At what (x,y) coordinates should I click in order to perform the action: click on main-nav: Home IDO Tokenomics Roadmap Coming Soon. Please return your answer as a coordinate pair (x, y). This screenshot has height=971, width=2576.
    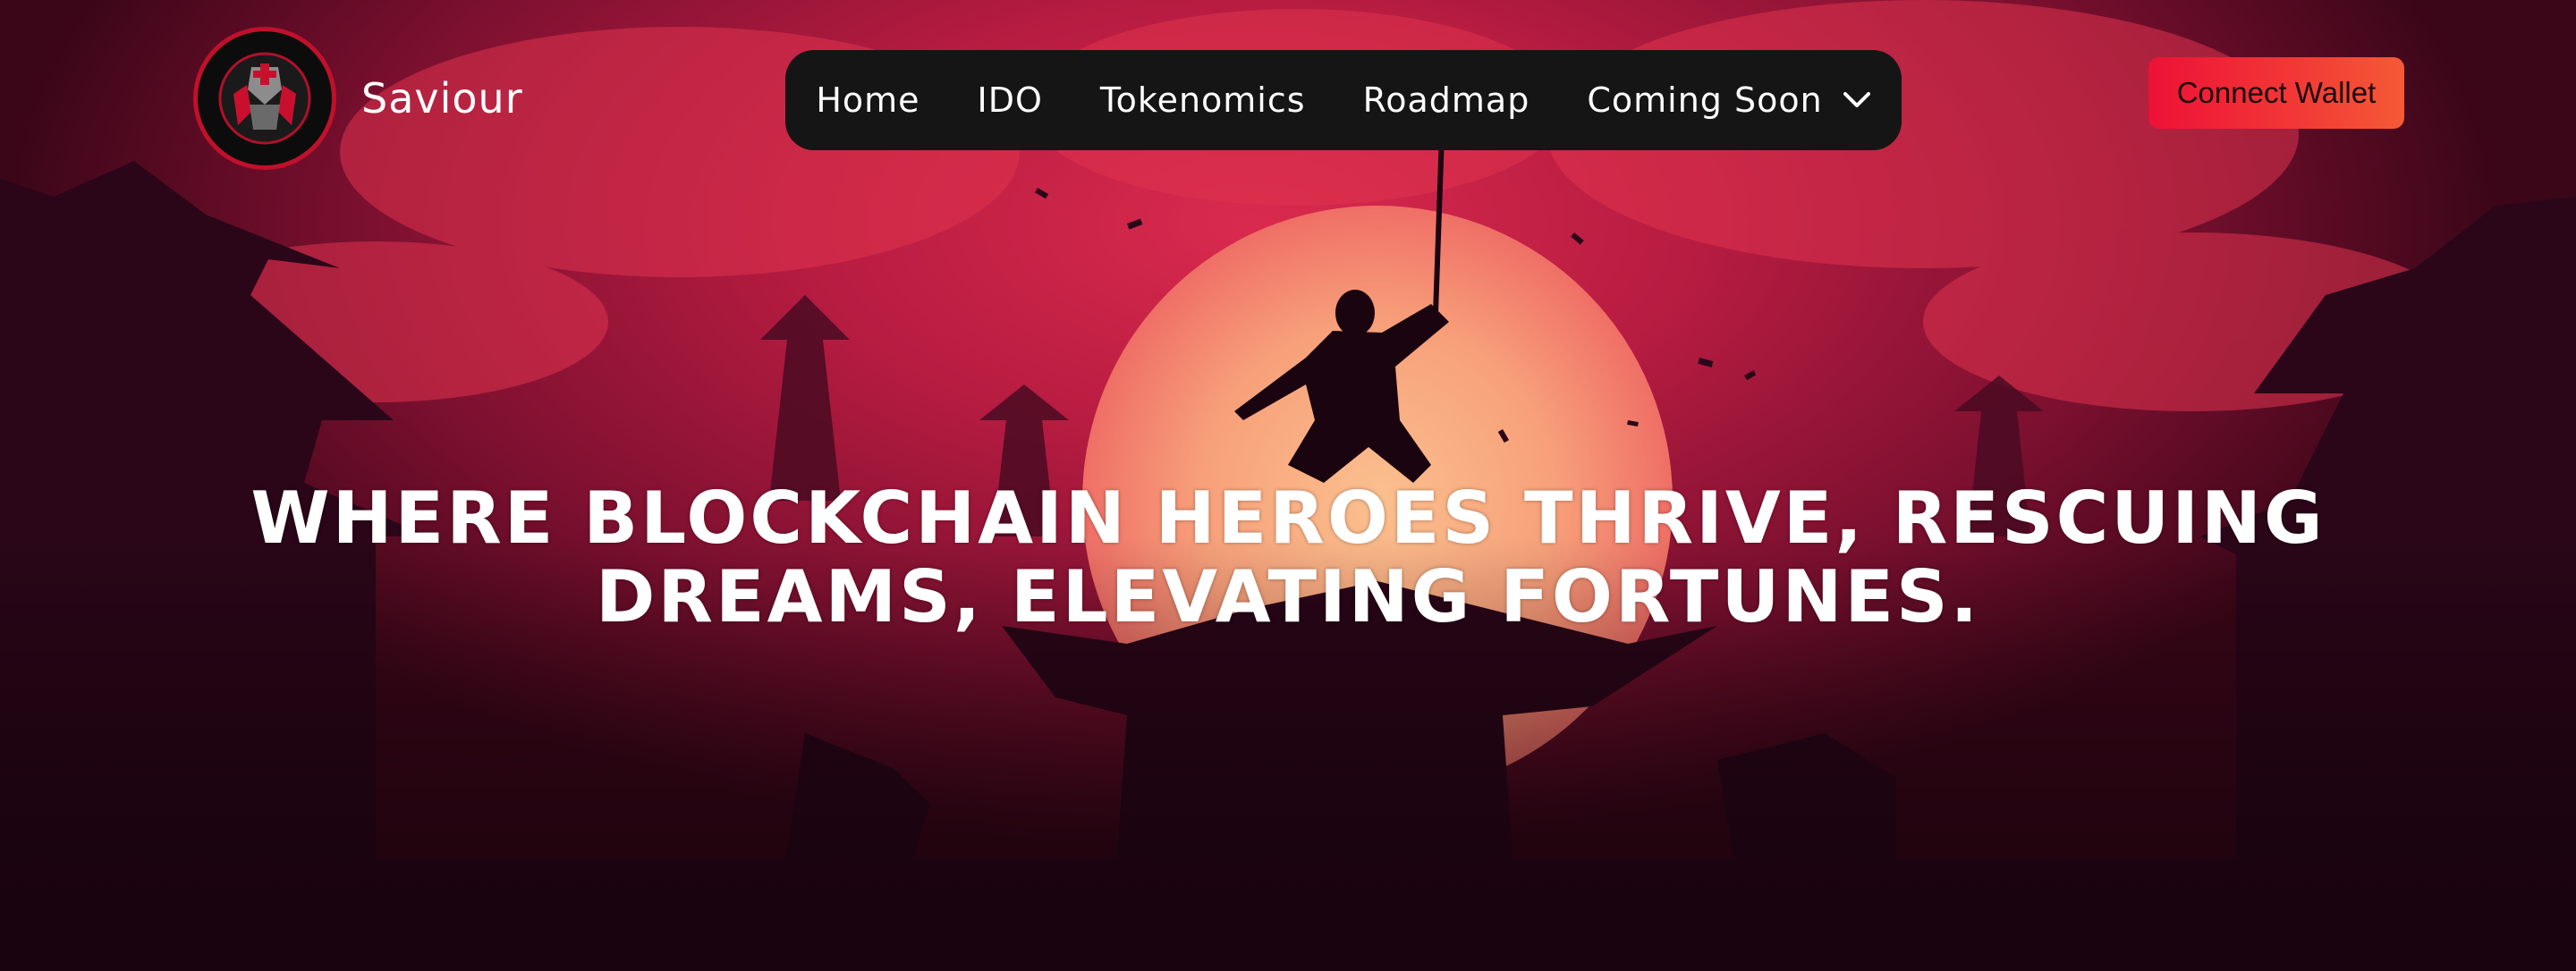
    Looking at the image, I should click on (1343, 100).